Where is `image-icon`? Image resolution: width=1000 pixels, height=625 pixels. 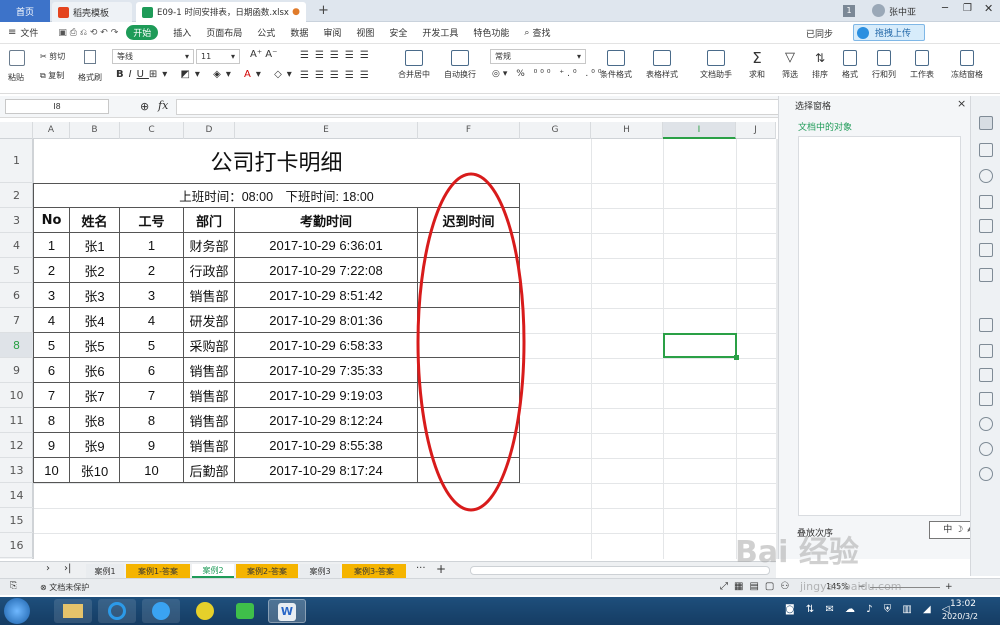 image-icon is located at coordinates (986, 226).